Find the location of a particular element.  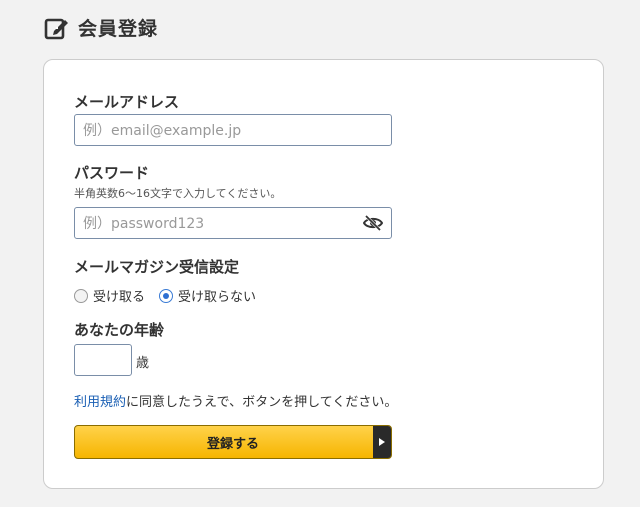

email-label: メールアドレス is located at coordinates (127, 102).